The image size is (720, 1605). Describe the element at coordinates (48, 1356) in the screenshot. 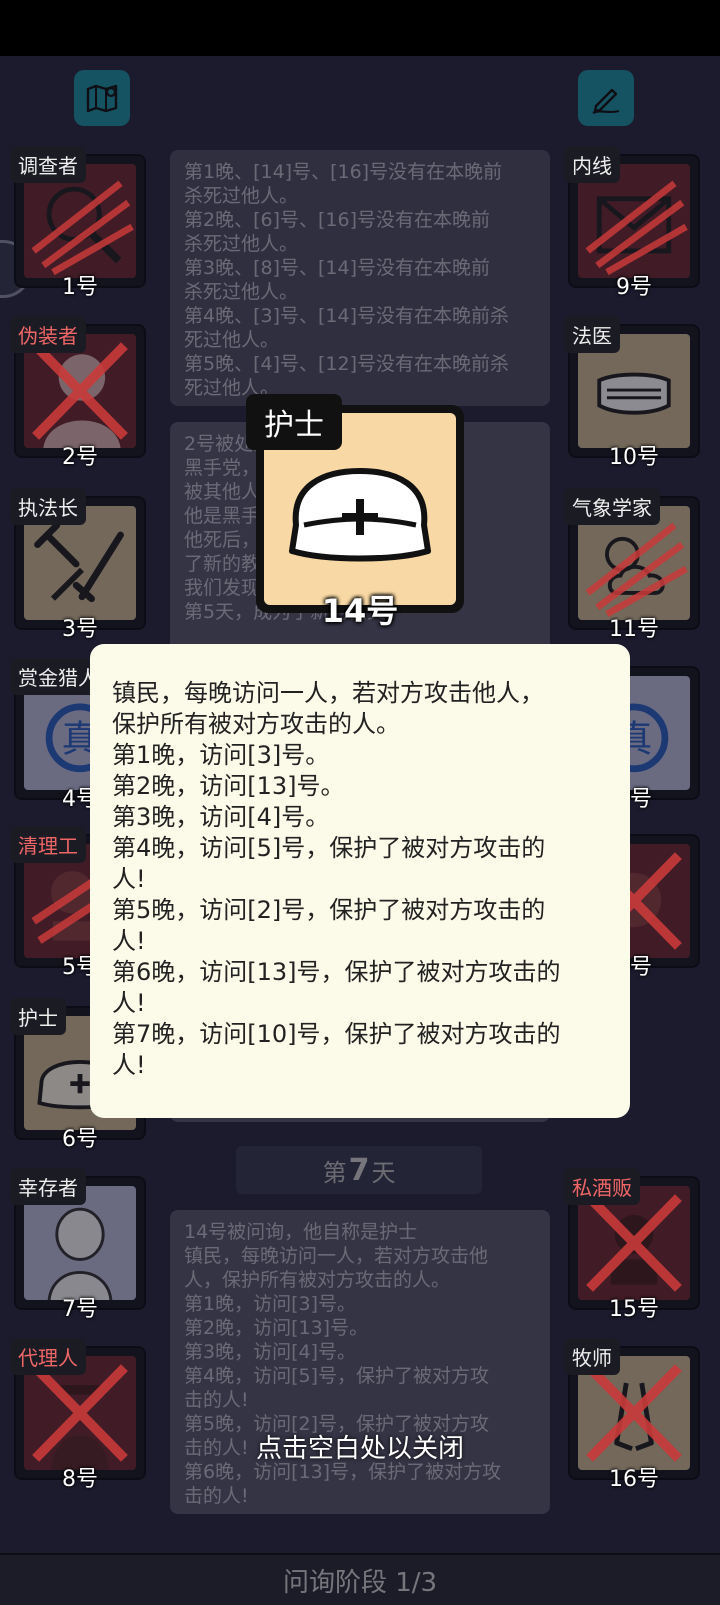

I see `card-role-label: 代理人` at that location.